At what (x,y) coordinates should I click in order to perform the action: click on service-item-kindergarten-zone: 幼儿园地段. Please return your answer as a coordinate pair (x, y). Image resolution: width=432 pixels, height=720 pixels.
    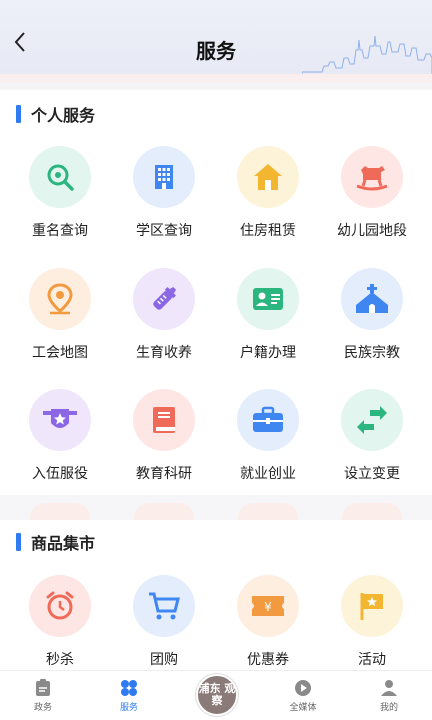
    Looking at the image, I should click on (372, 201).